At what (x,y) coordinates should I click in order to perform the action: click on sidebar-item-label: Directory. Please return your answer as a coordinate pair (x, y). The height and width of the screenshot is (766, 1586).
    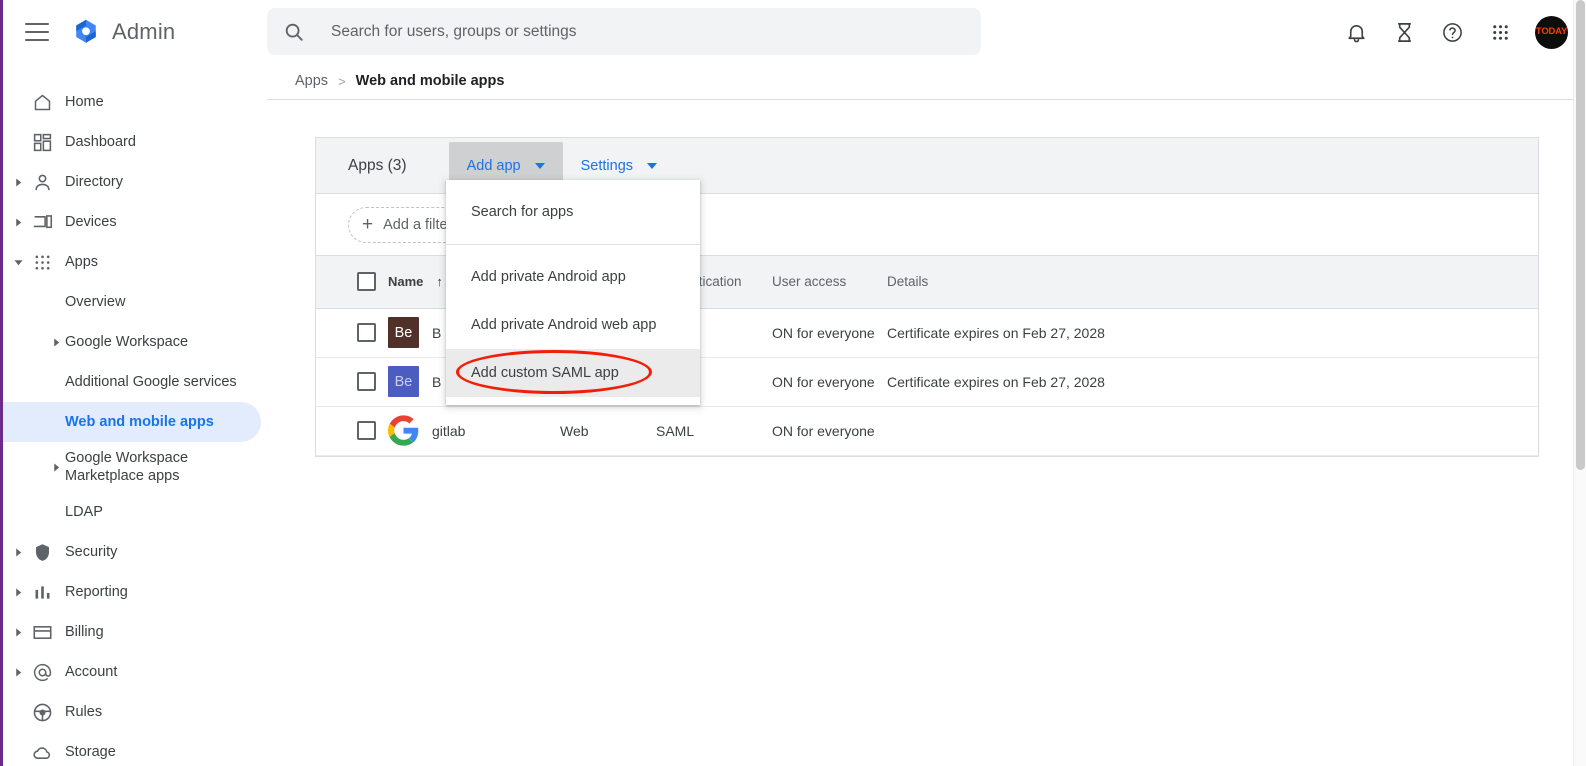
    Looking at the image, I should click on (94, 181).